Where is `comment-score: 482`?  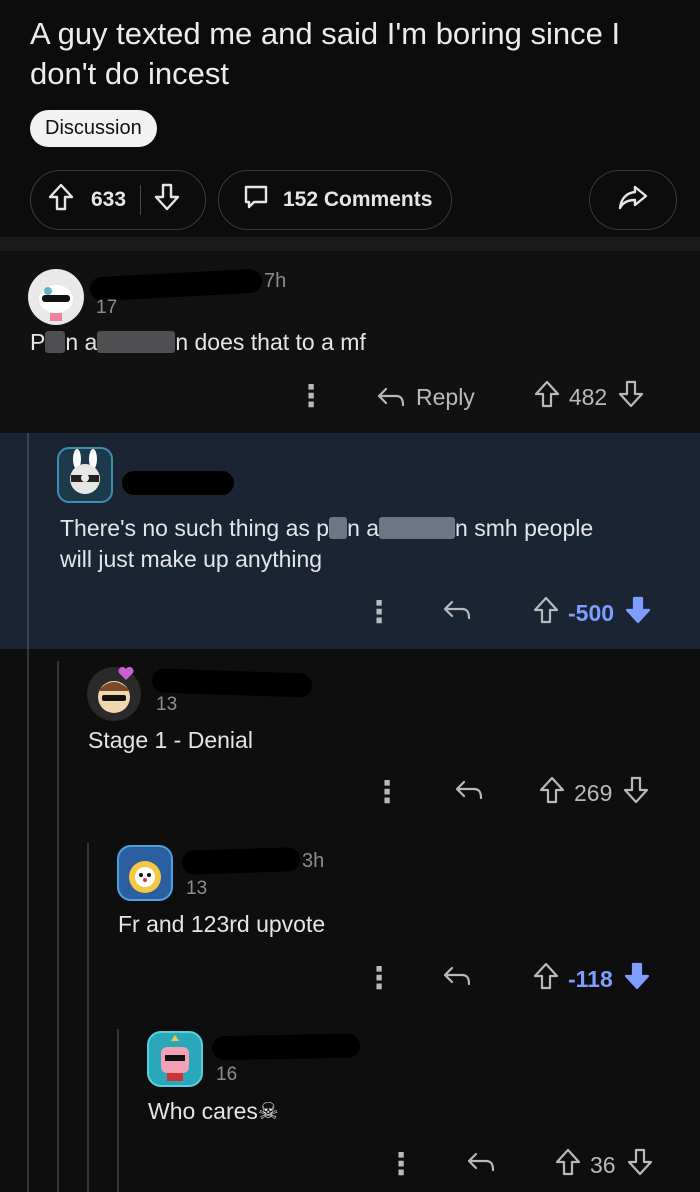
comment-score: 482 is located at coordinates (588, 396).